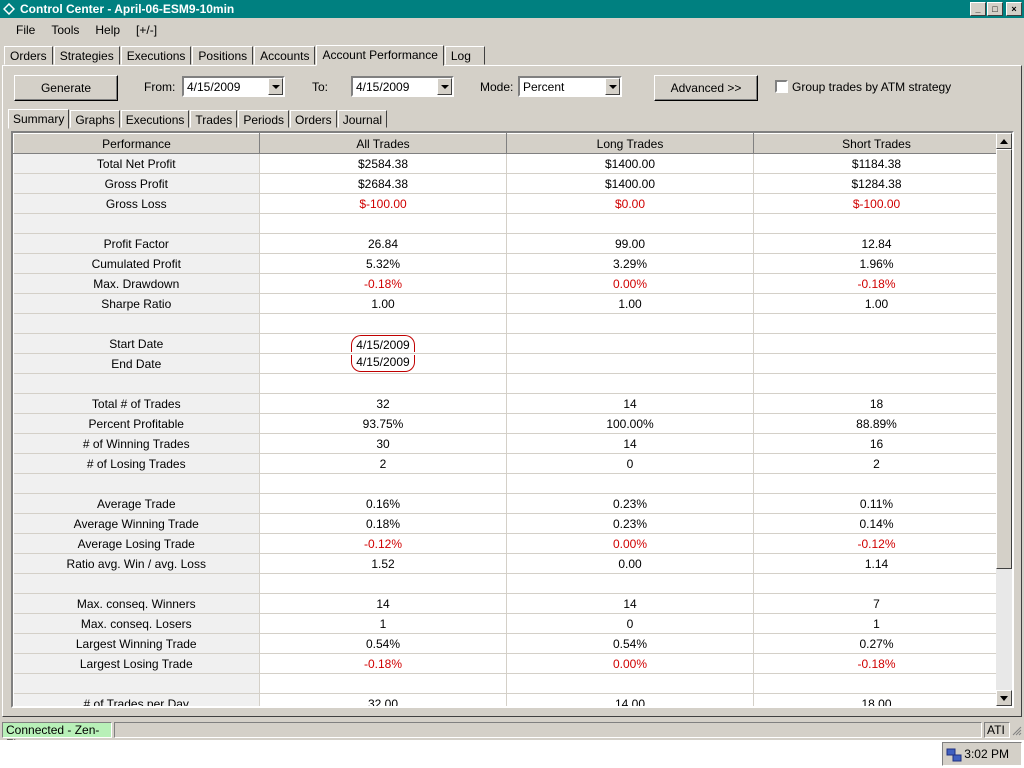  What do you see at coordinates (630, 443) in the screenshot?
I see `long-trades-cell: 14` at bounding box center [630, 443].